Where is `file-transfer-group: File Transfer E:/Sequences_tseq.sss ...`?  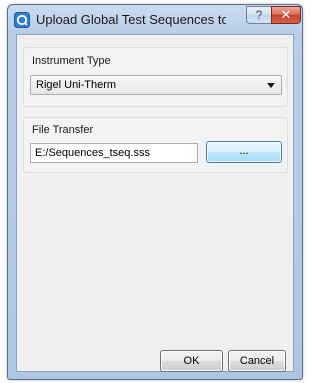 file-transfer-group: File Transfer E:/Sequences_tseq.sss ... is located at coordinates (155, 145).